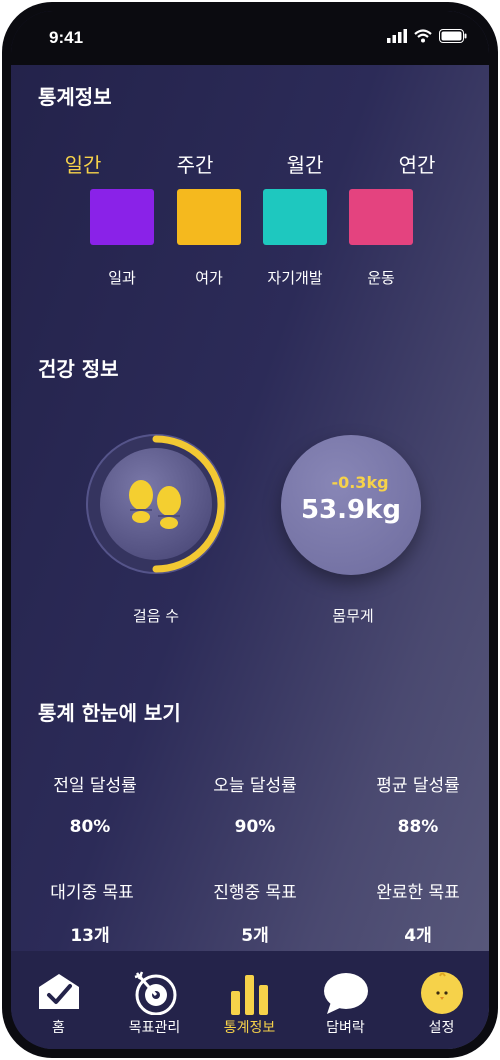  I want to click on stat-value-completed-goals: 4개, so click(418, 936).